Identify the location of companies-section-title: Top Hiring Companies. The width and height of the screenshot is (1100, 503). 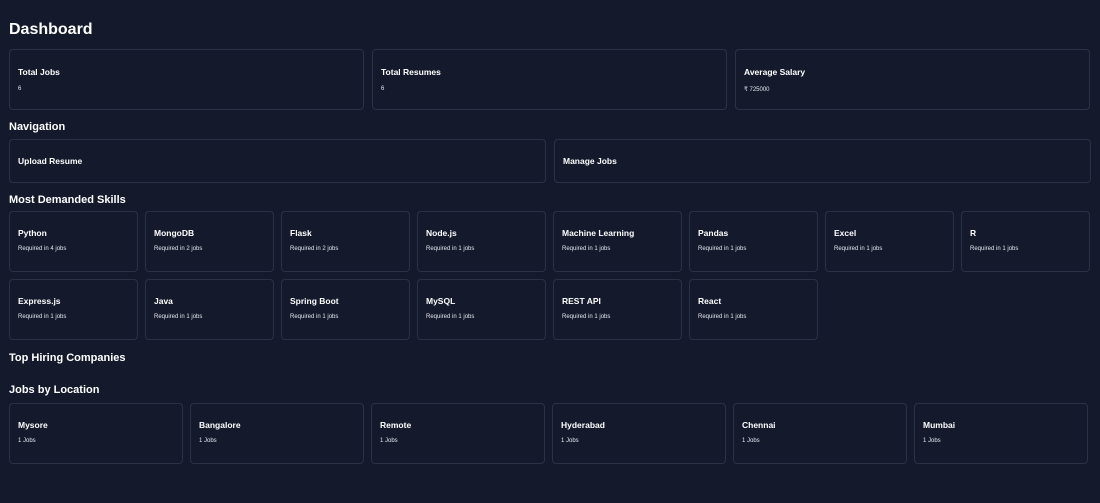
(67, 358).